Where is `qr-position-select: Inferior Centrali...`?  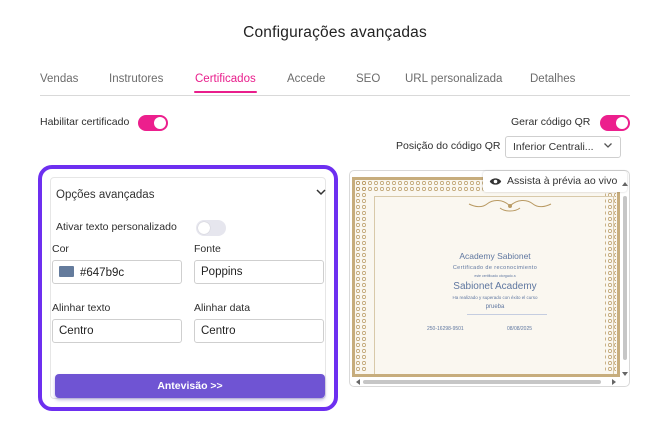 qr-position-select: Inferior Centrali... is located at coordinates (563, 147).